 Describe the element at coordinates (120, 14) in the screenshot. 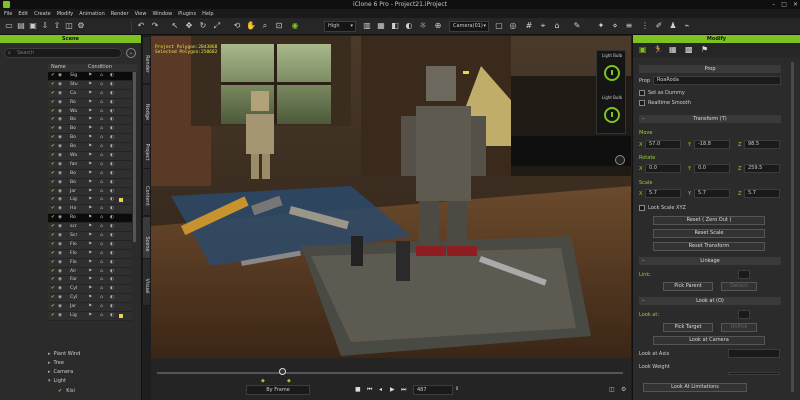

I see `menu-render: Render` at that location.